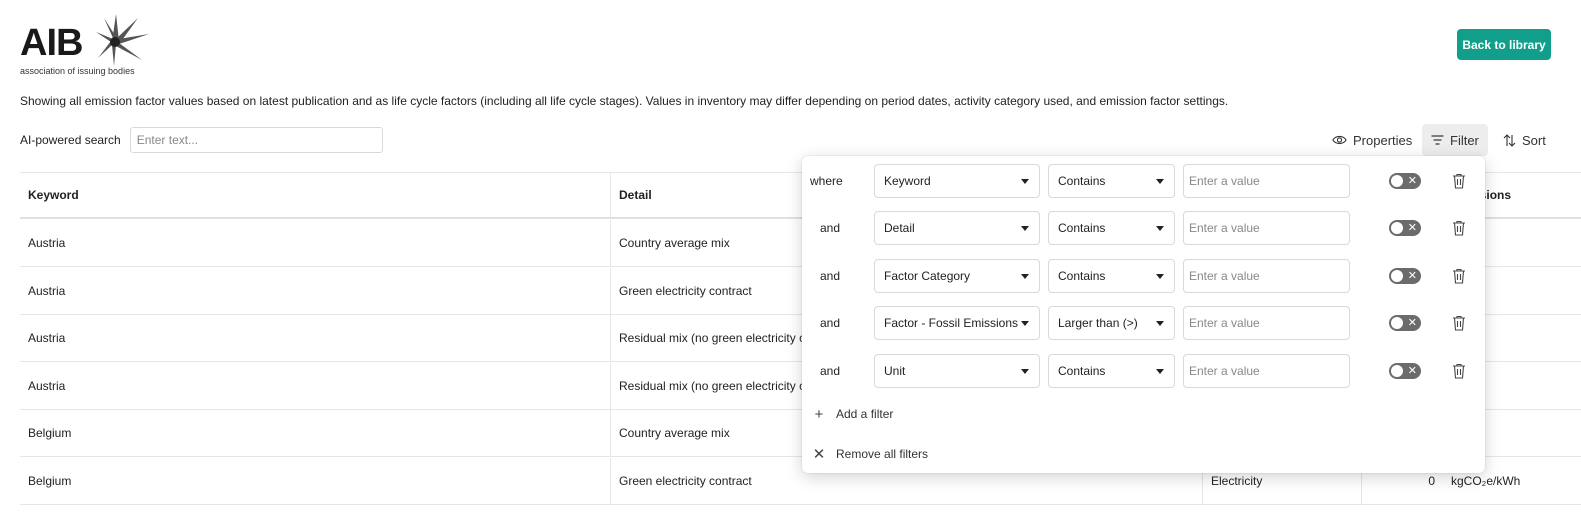 The height and width of the screenshot is (515, 1581). I want to click on filter-field-select: Factor - Fossil Emissions, so click(957, 323).